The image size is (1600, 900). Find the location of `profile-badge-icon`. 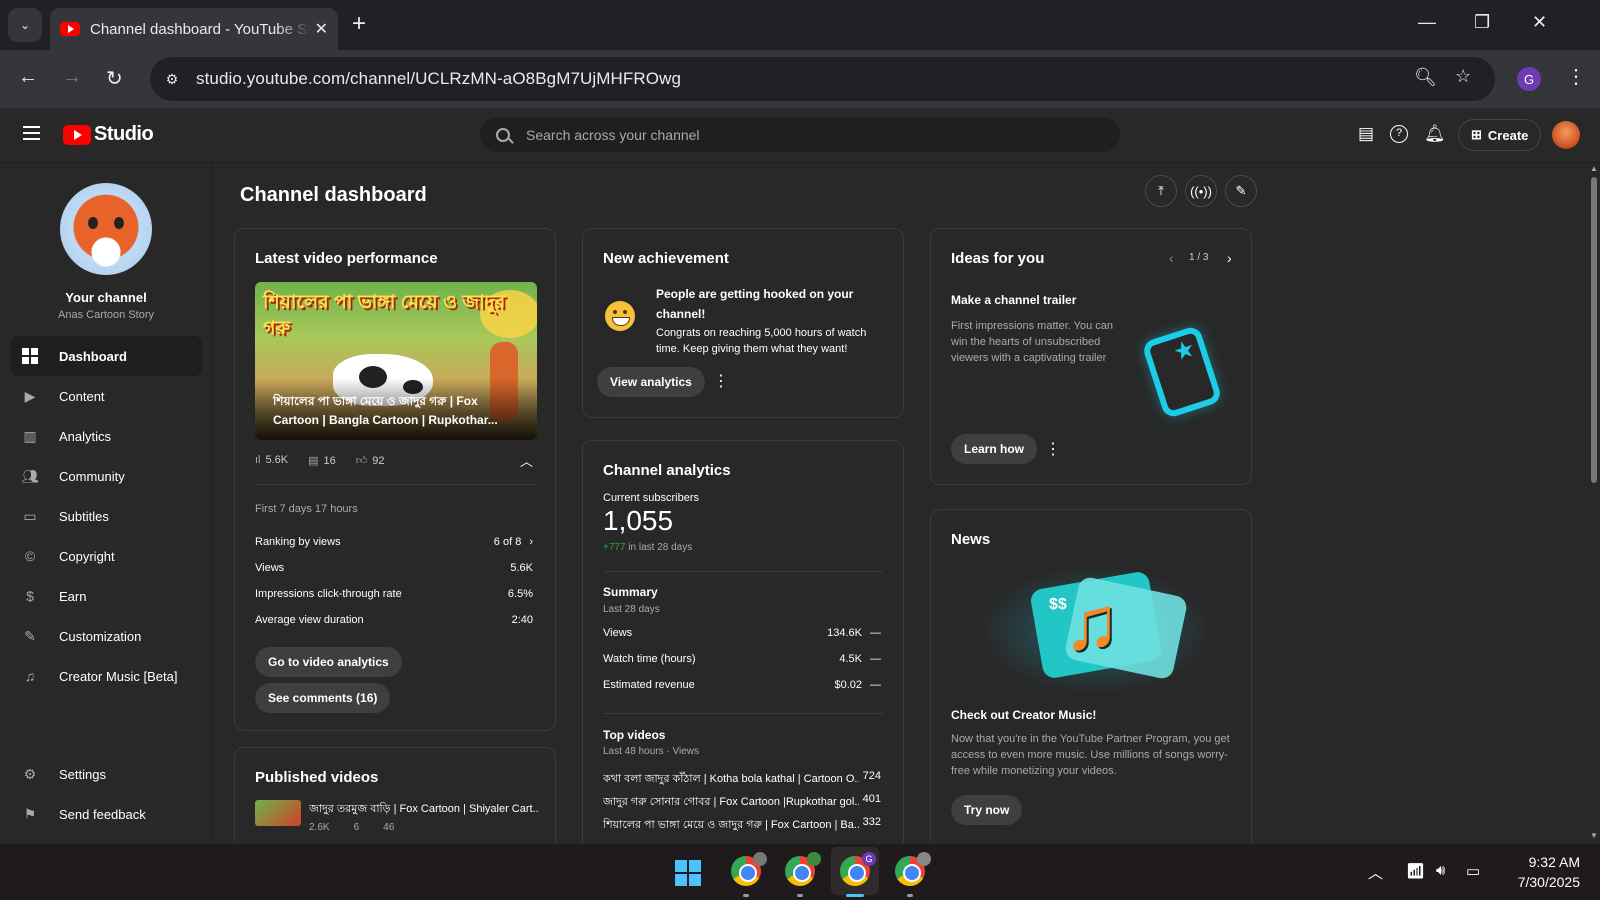

profile-badge-icon is located at coordinates (814, 859).